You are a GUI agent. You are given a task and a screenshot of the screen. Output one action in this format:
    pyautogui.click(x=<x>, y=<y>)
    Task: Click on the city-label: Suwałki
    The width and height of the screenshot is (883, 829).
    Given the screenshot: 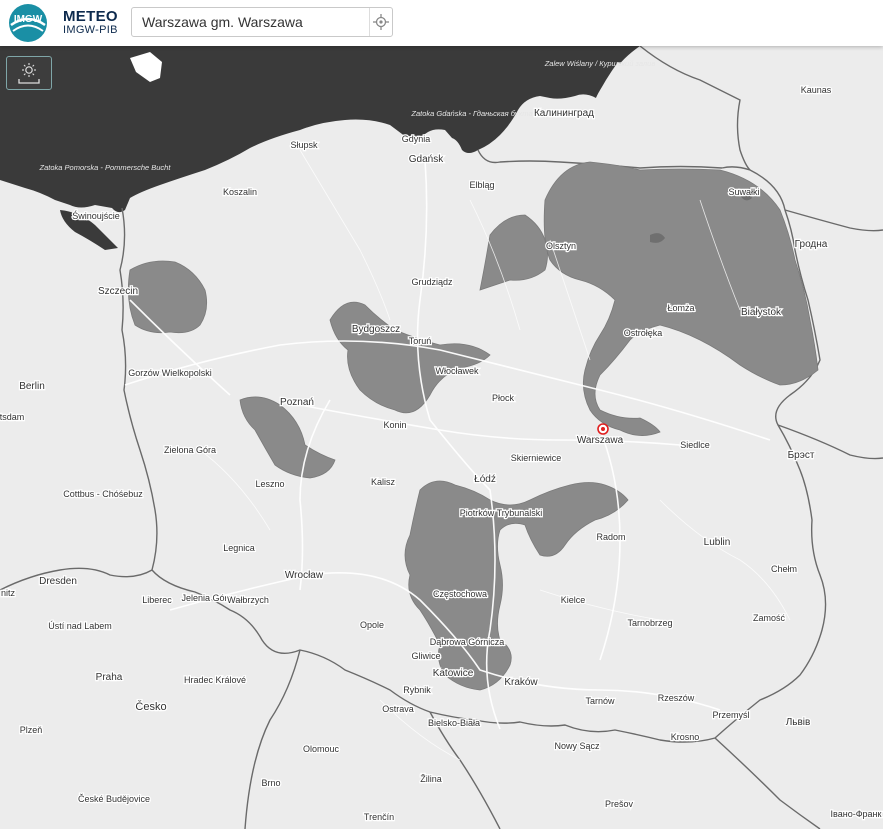 What is the action you would take?
    pyautogui.click(x=743, y=192)
    